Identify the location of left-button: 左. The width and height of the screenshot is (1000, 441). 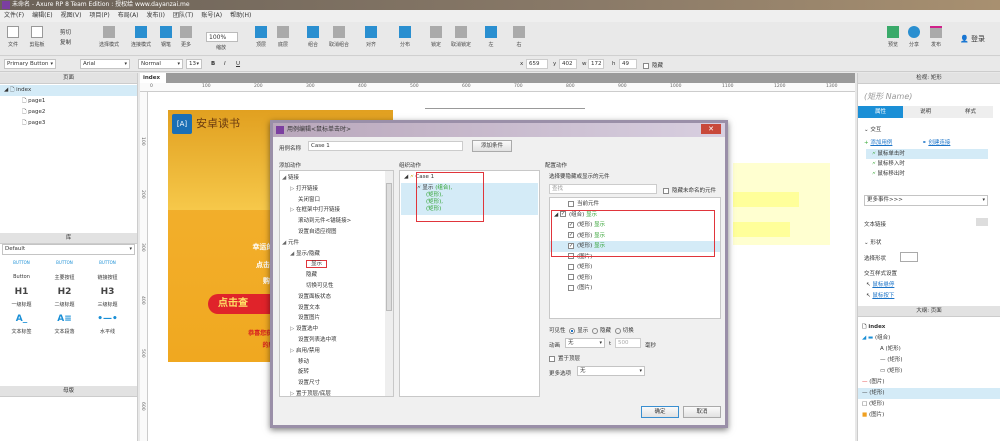
(491, 37).